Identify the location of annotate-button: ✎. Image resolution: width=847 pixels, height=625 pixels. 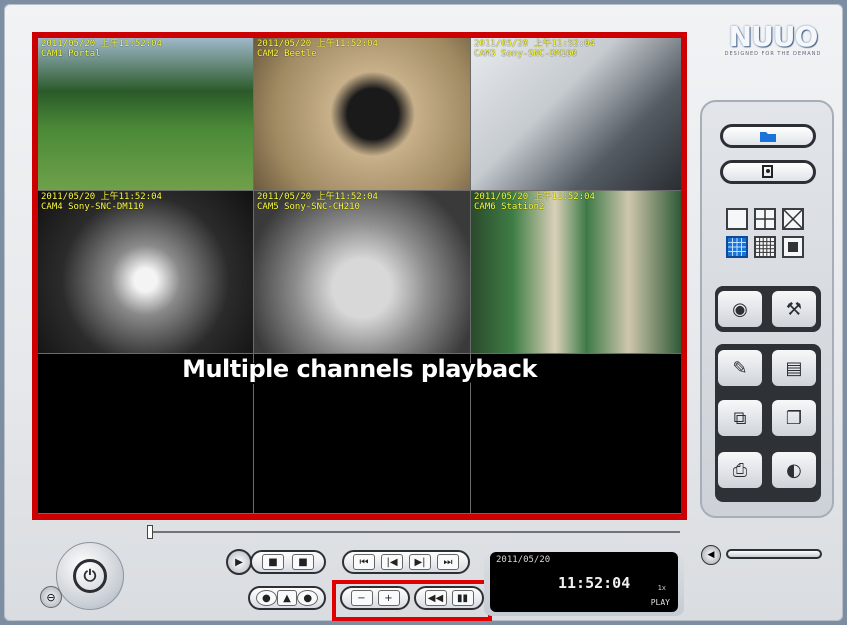
(740, 368).